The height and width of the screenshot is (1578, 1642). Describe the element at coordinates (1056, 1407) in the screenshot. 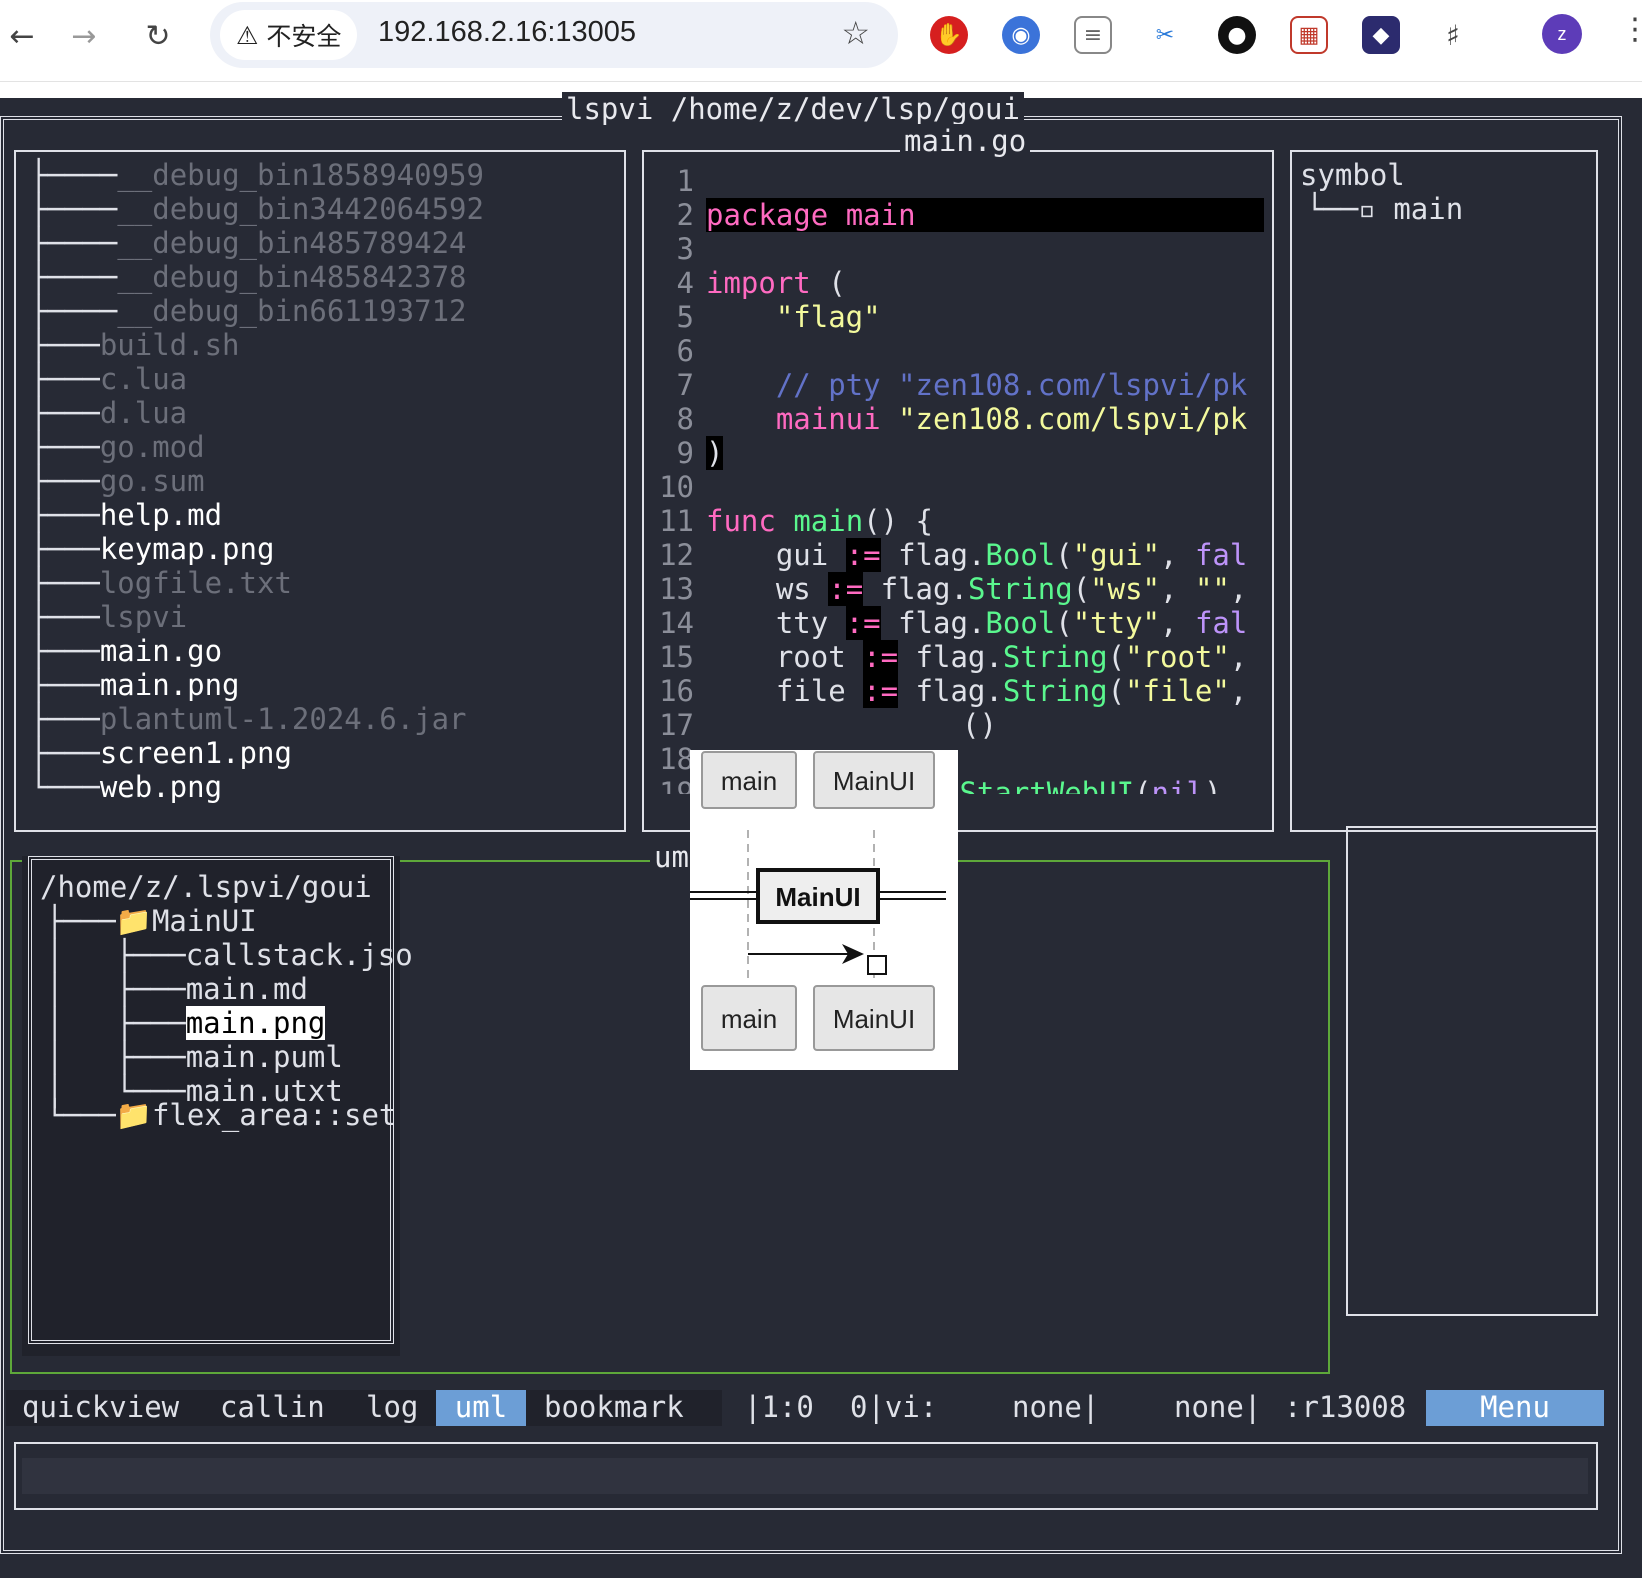

I see `status-field-1: none|` at that location.